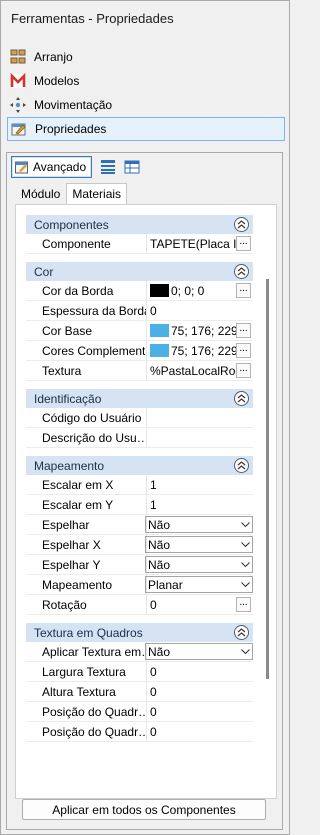 Image resolution: width=320 pixels, height=835 pixels. I want to click on property-row: Altura Textura 0, so click(139, 692).